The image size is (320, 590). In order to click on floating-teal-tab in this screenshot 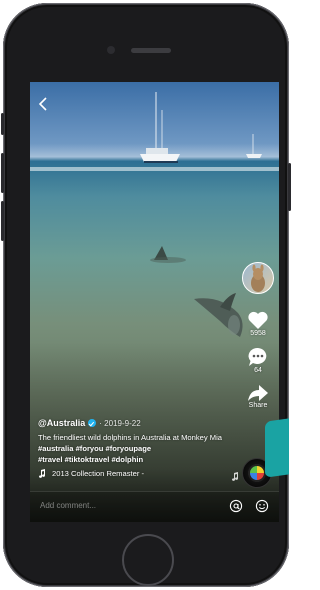, I will do `click(277, 448)`.